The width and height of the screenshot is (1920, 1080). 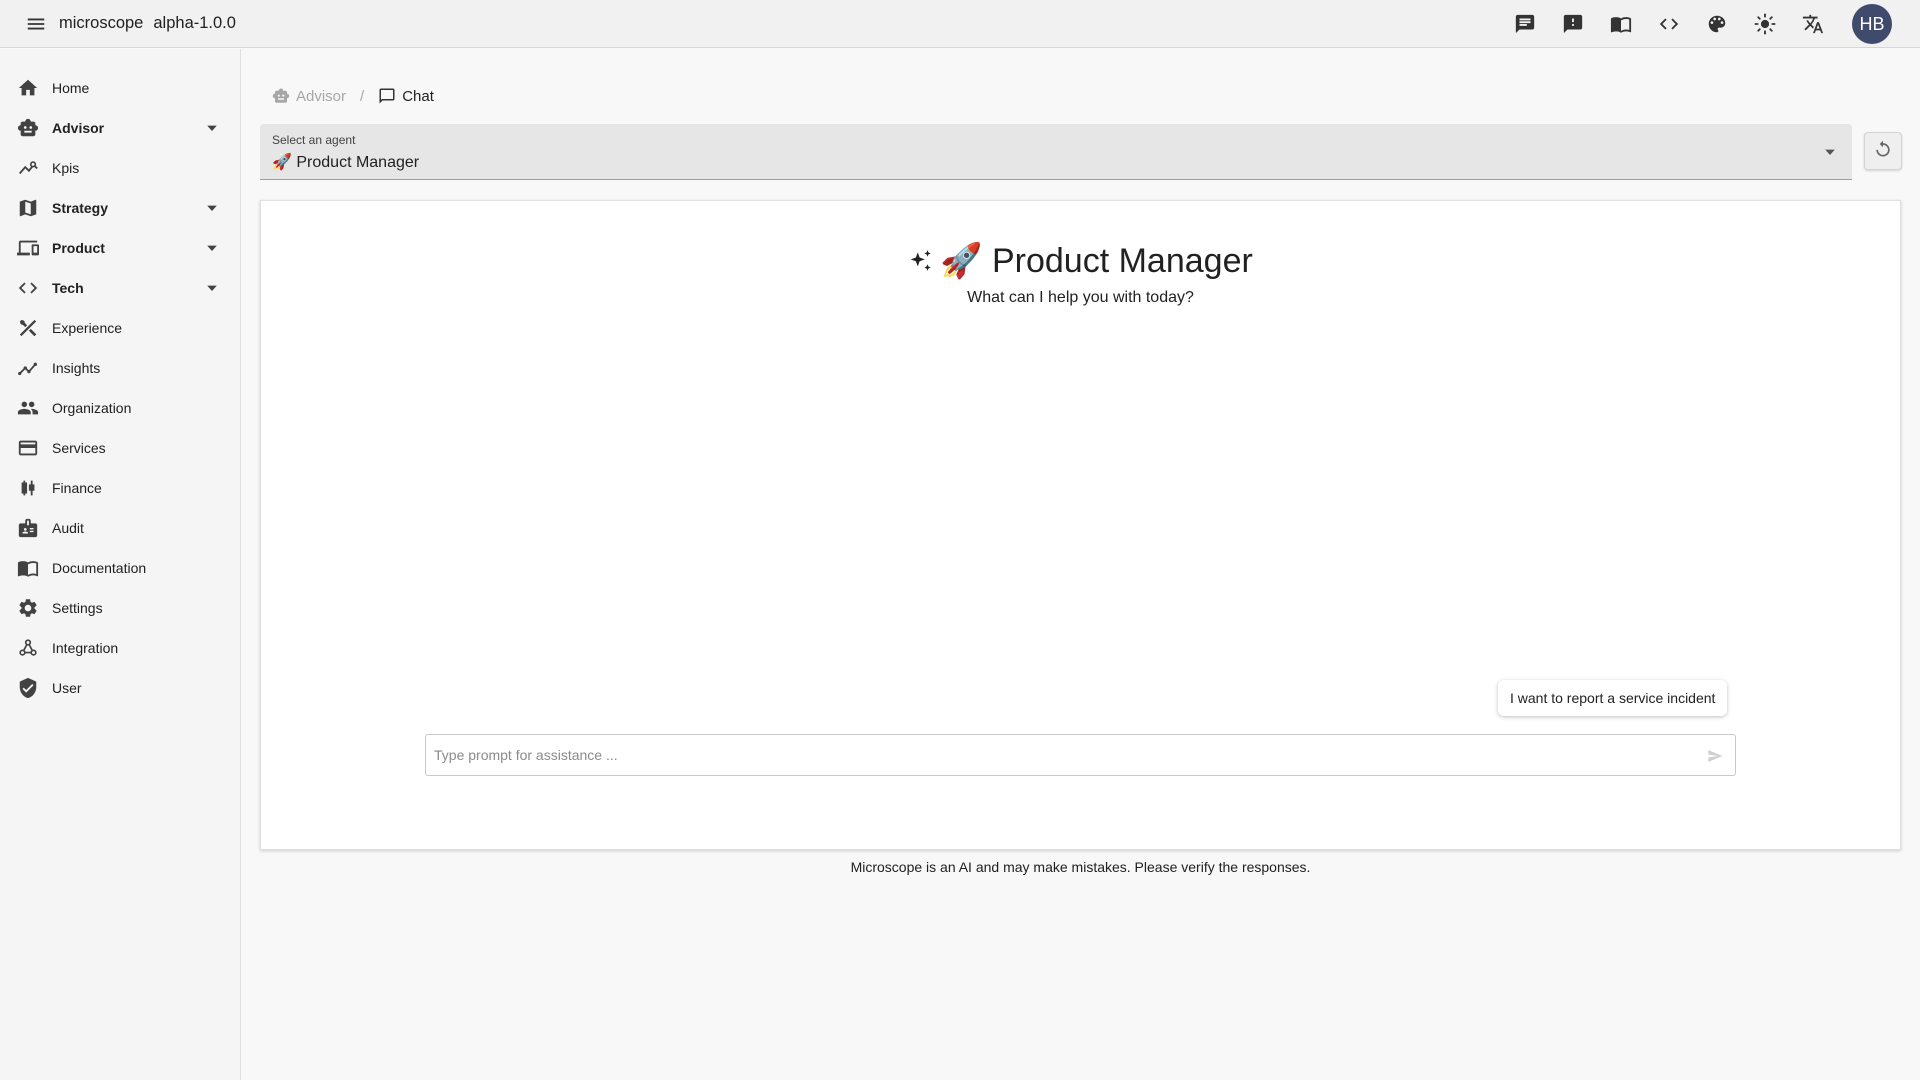 I want to click on app-version: alpha-1.0.0, so click(x=194, y=23).